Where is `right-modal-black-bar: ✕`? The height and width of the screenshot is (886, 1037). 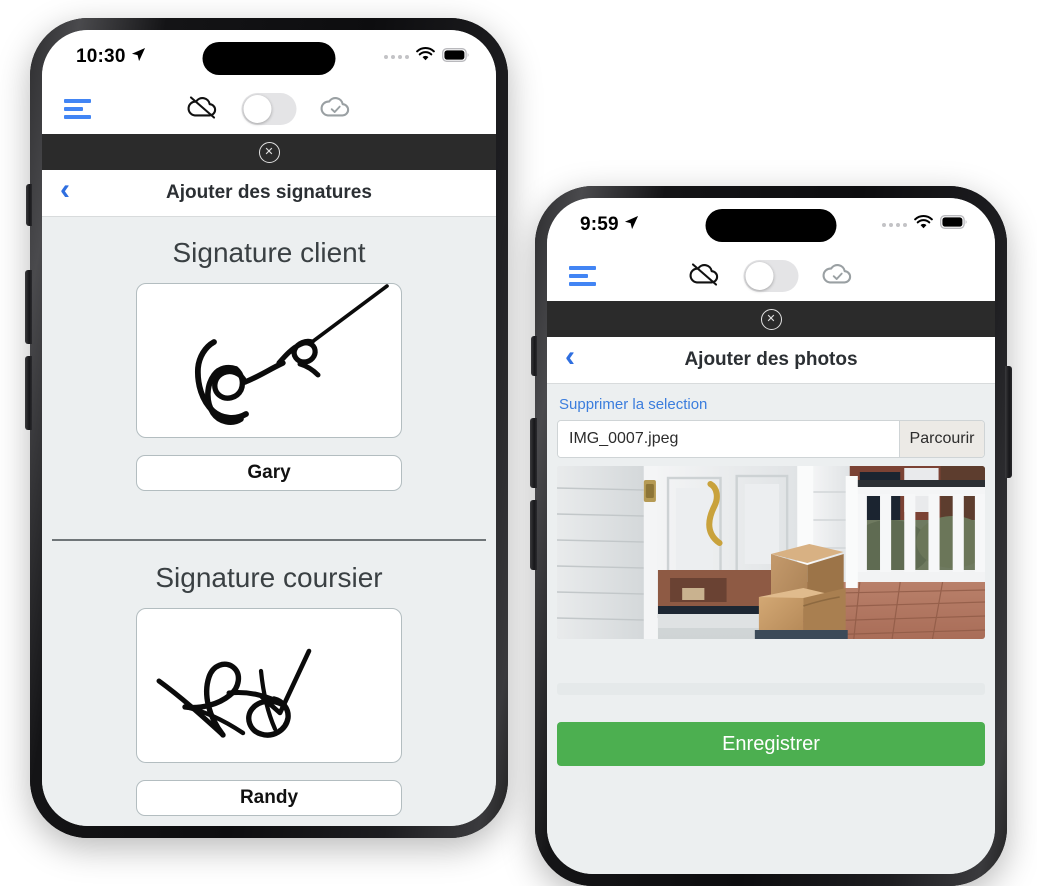 right-modal-black-bar: ✕ is located at coordinates (771, 319).